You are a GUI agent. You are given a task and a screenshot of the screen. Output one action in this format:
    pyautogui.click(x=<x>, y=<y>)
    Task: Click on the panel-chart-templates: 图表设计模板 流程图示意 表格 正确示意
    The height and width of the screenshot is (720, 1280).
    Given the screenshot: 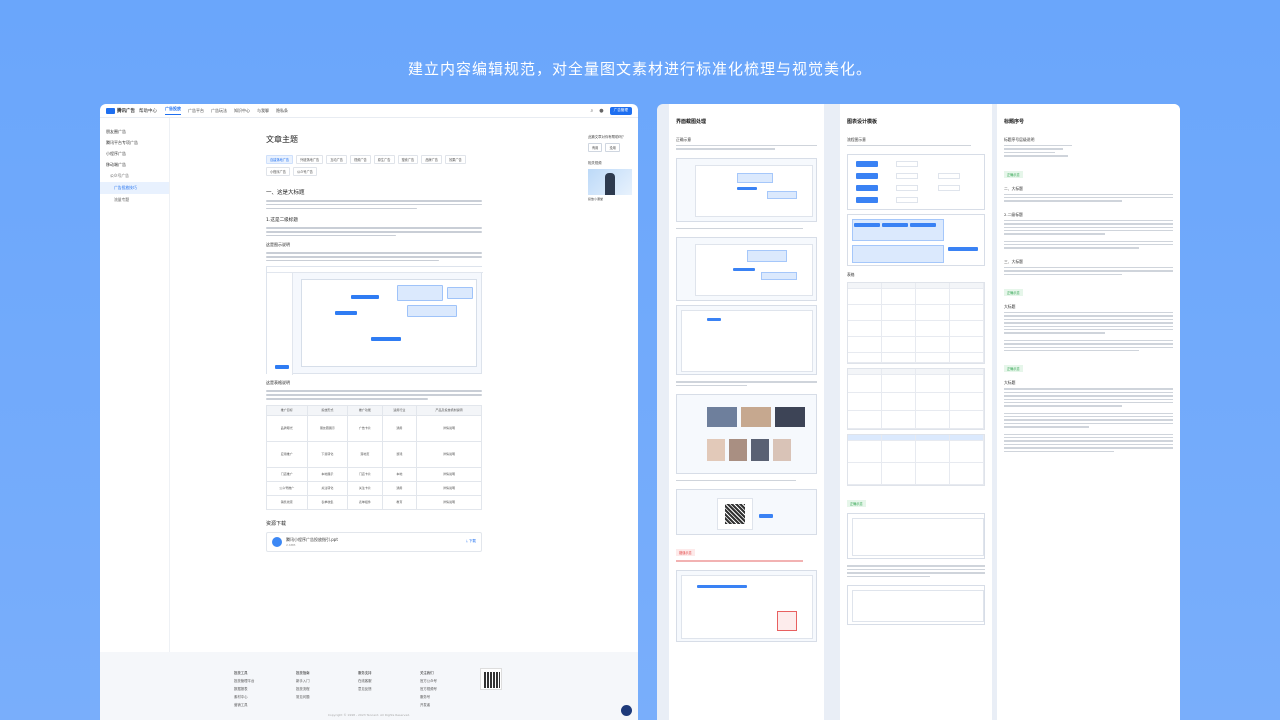 What is the action you would take?
    pyautogui.click(x=916, y=412)
    